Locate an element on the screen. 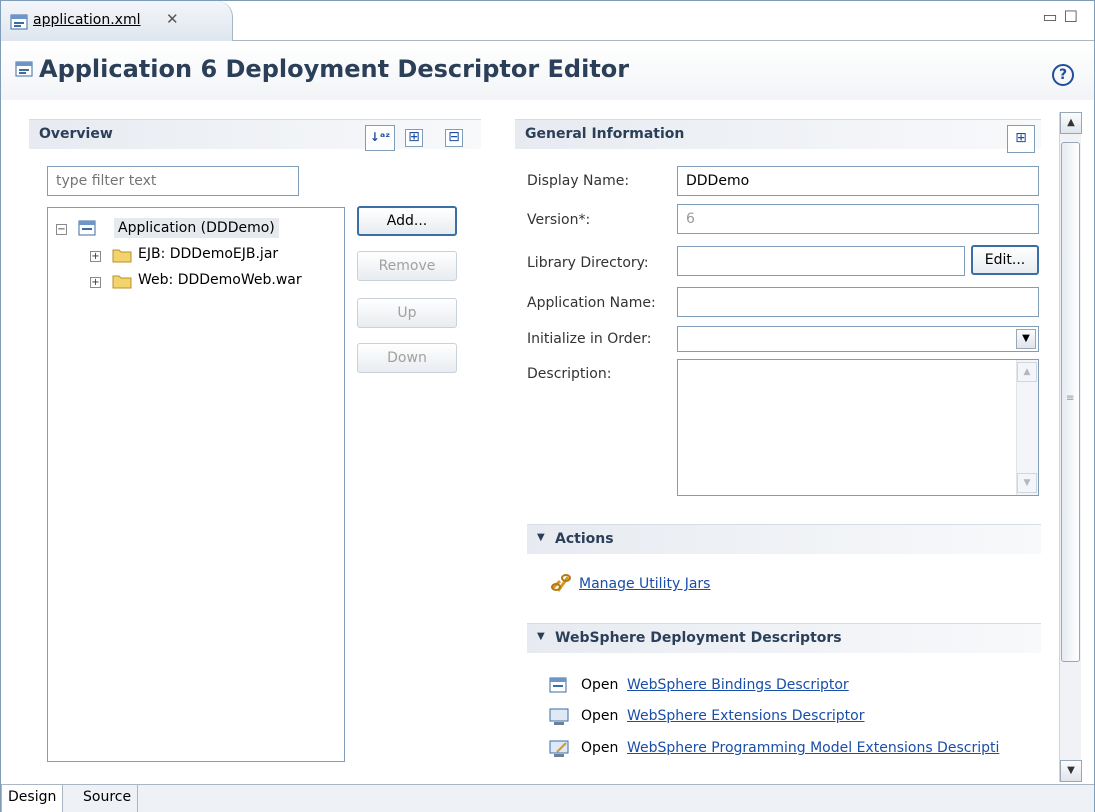 This screenshot has height=812, width=1095. tab-application-xml: application.xml ✕ is located at coordinates (117, 21).